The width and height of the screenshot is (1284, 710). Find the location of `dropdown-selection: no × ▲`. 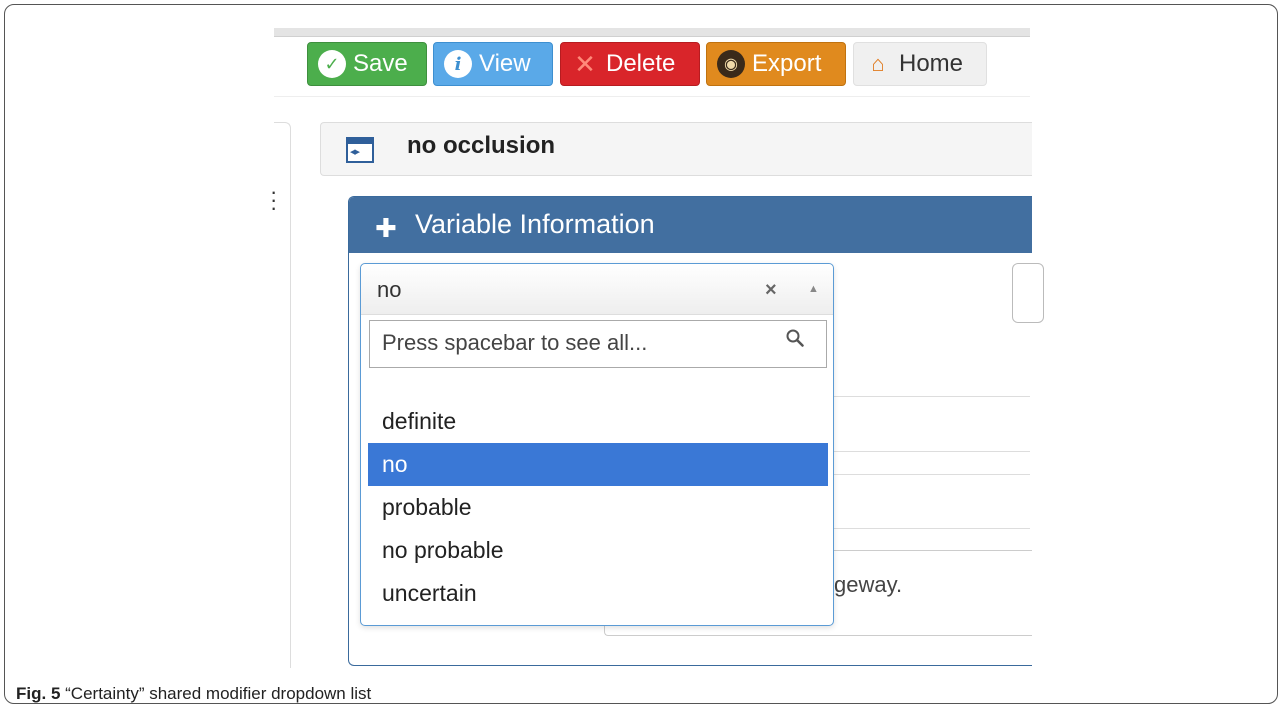

dropdown-selection: no × ▲ is located at coordinates (597, 289).